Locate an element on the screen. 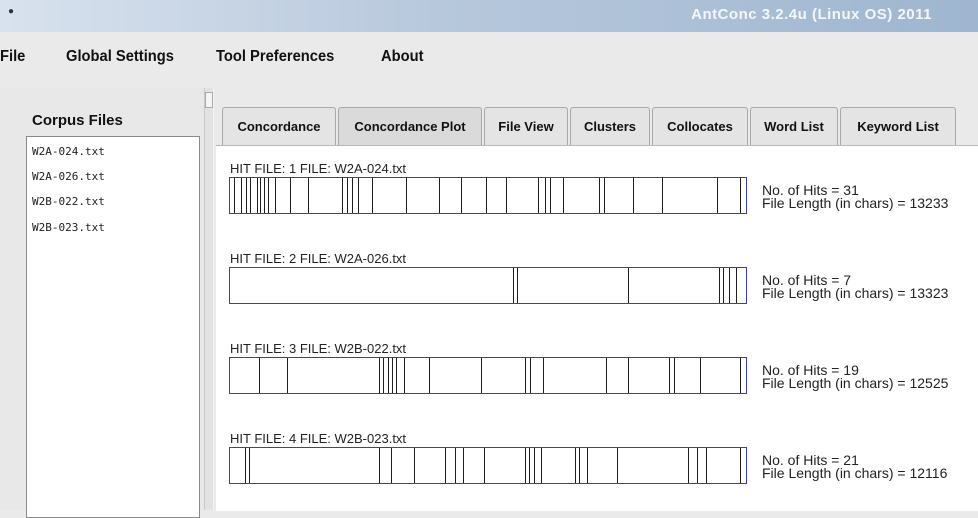 The image size is (978, 518). corpus-file-item: W2A-026.txt is located at coordinates (68, 176).